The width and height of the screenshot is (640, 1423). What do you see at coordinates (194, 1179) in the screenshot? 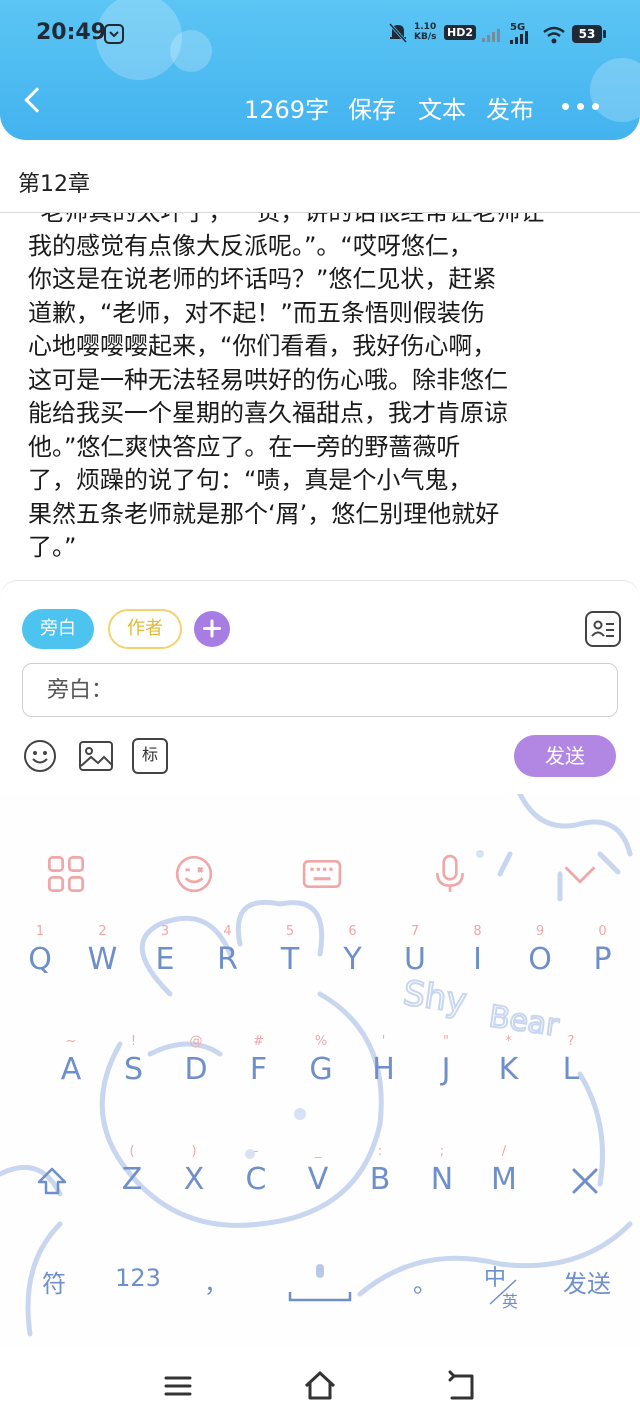
I see `key-x: ) X` at bounding box center [194, 1179].